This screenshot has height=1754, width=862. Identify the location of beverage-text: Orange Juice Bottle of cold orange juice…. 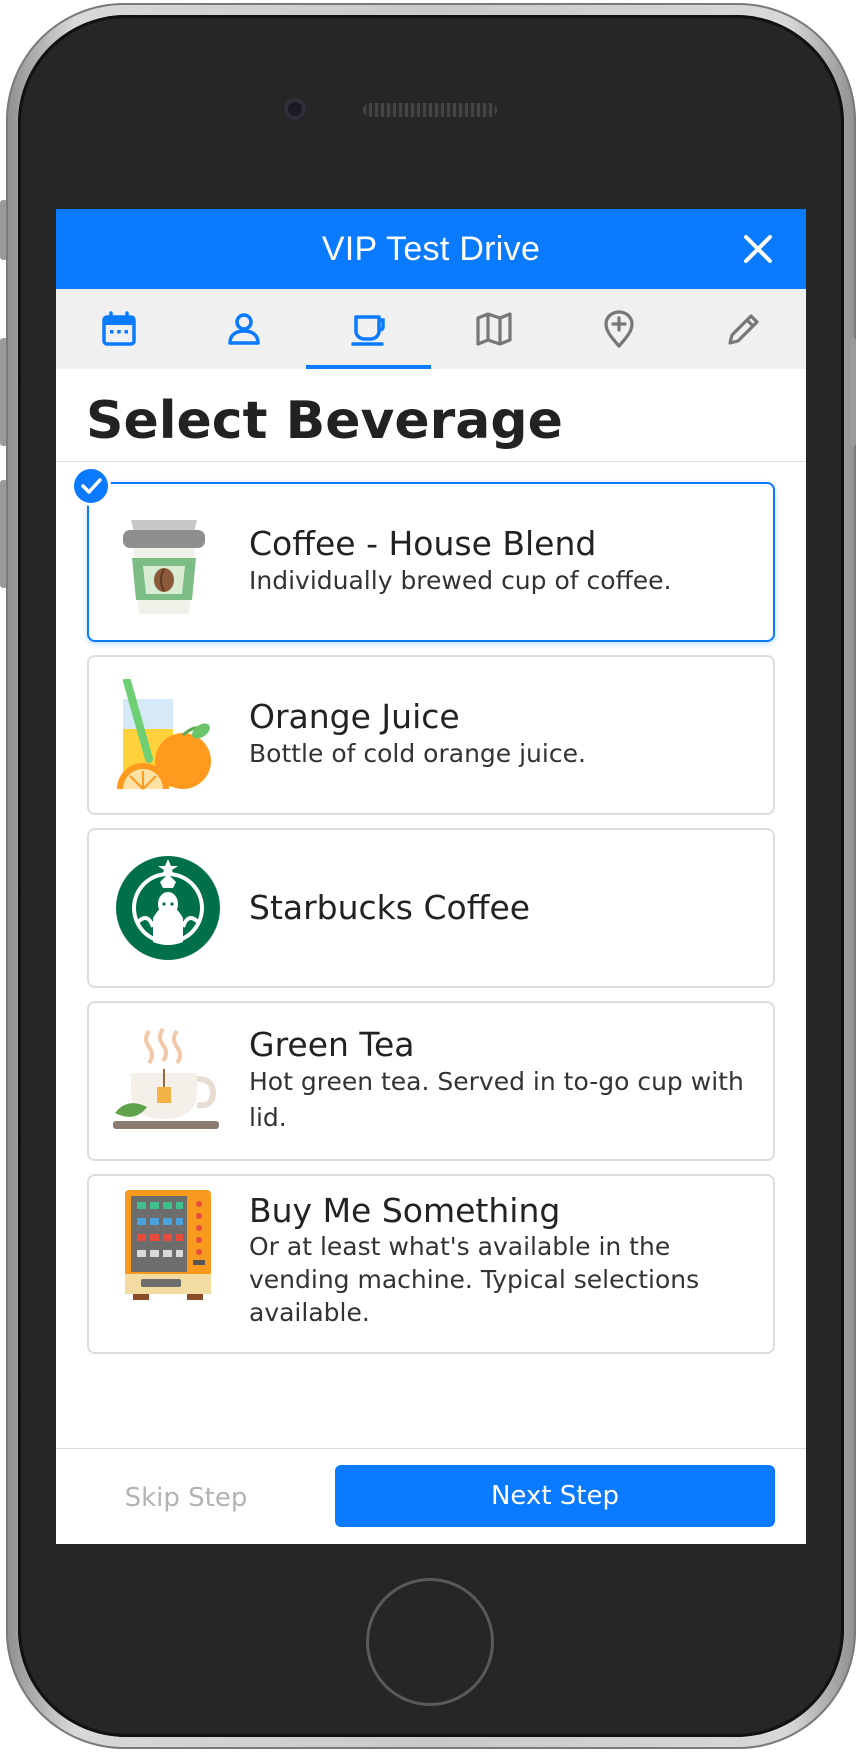
(501, 735).